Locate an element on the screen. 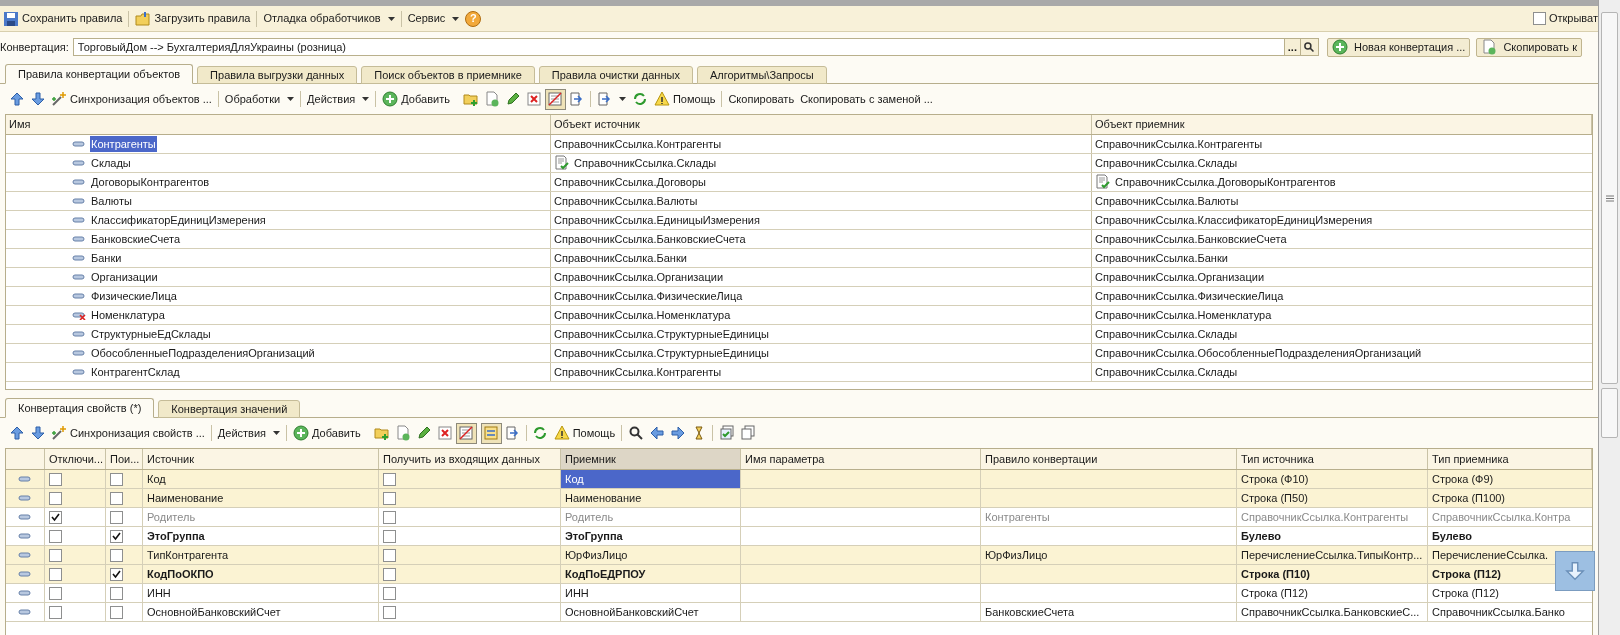 Image resolution: width=1620 pixels, height=635 pixels. toolbar-button: Сохранить правила is located at coordinates (63, 18).